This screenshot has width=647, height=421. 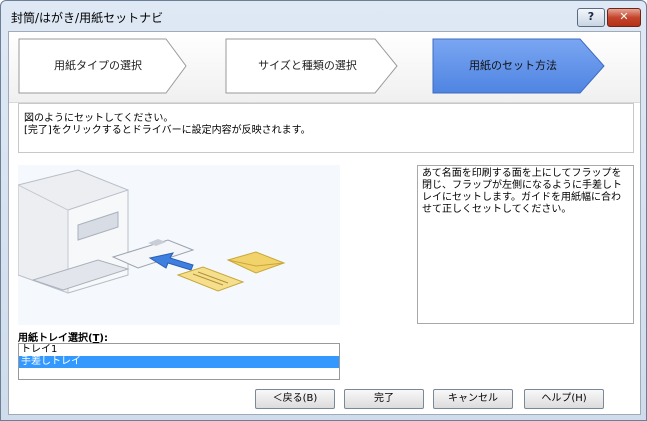 I want to click on printer-icon, so click(x=73, y=231).